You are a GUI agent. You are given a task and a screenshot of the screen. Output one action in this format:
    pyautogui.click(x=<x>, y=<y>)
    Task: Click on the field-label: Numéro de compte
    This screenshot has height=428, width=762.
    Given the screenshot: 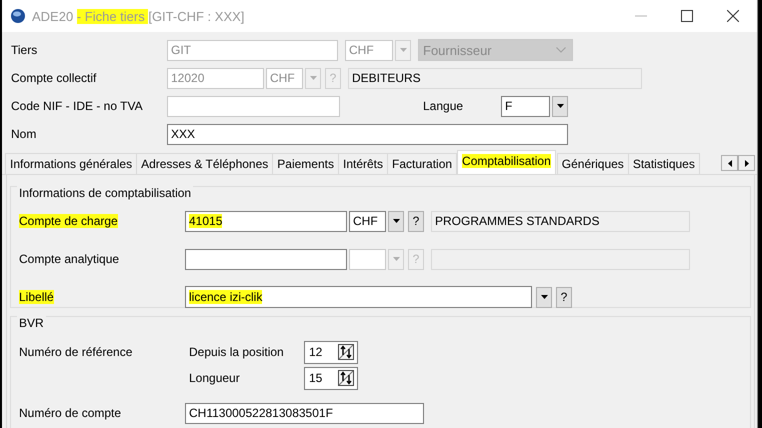 What is the action you would take?
    pyautogui.click(x=70, y=413)
    